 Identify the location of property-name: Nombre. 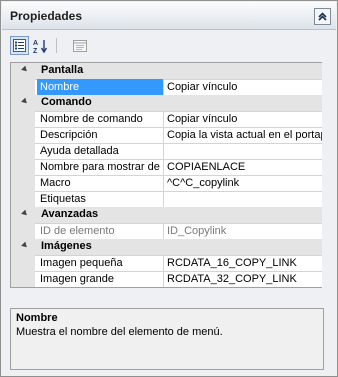
(100, 87).